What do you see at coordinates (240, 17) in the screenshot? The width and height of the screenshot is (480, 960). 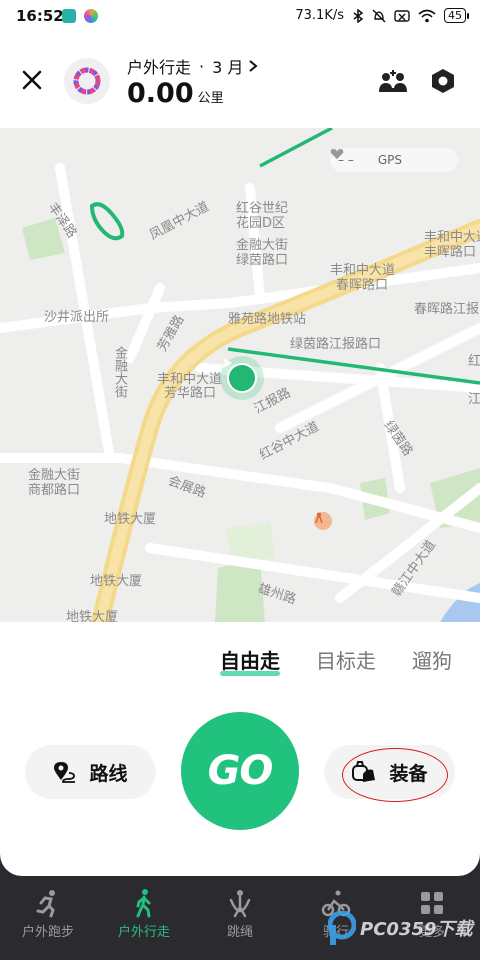 I see `status-bar: 16:52 73.1K/s 45` at bounding box center [240, 17].